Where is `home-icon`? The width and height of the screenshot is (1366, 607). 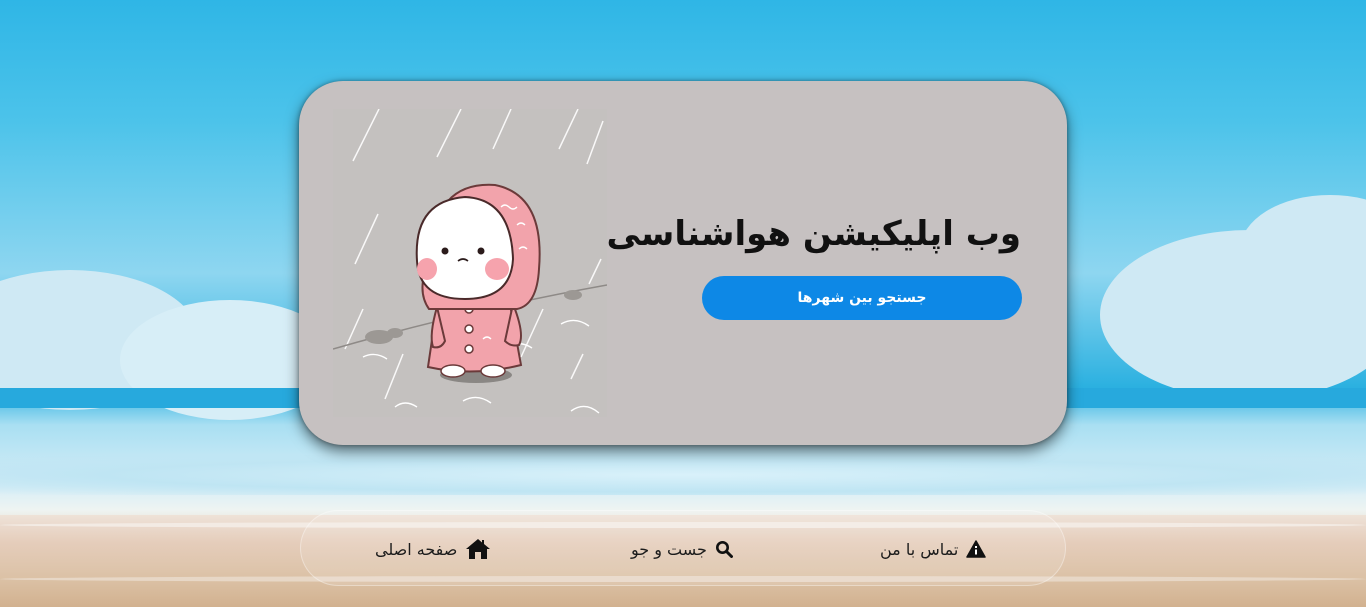
home-icon is located at coordinates (478, 549).